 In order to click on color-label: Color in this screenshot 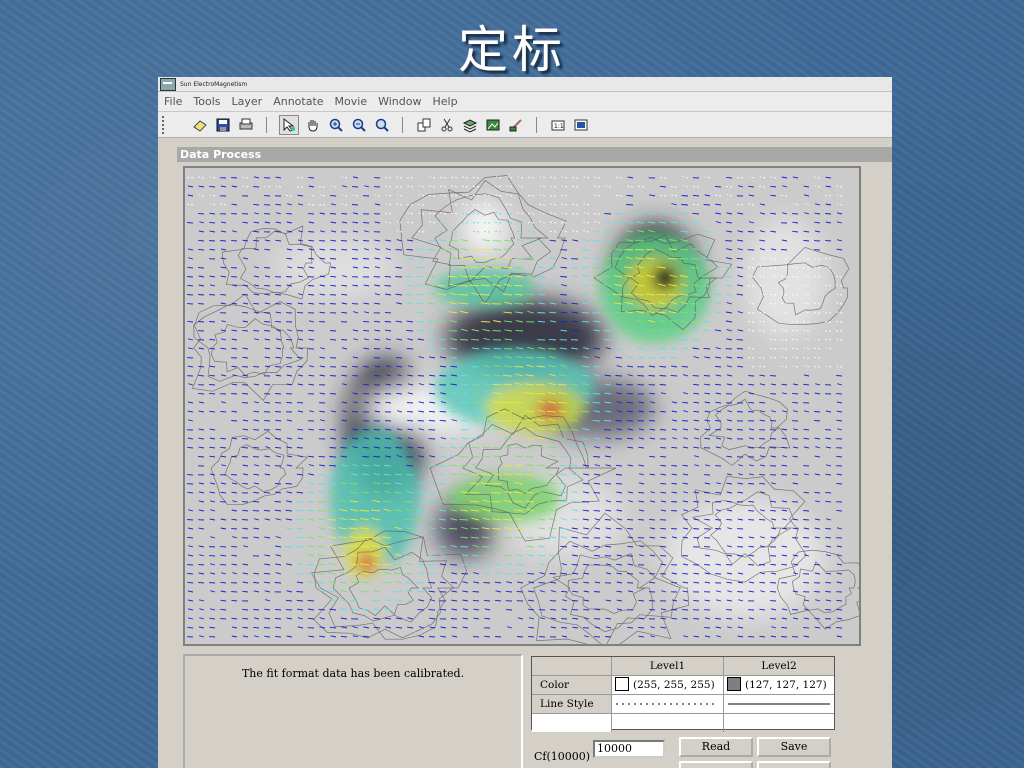, I will do `click(572, 685)`.